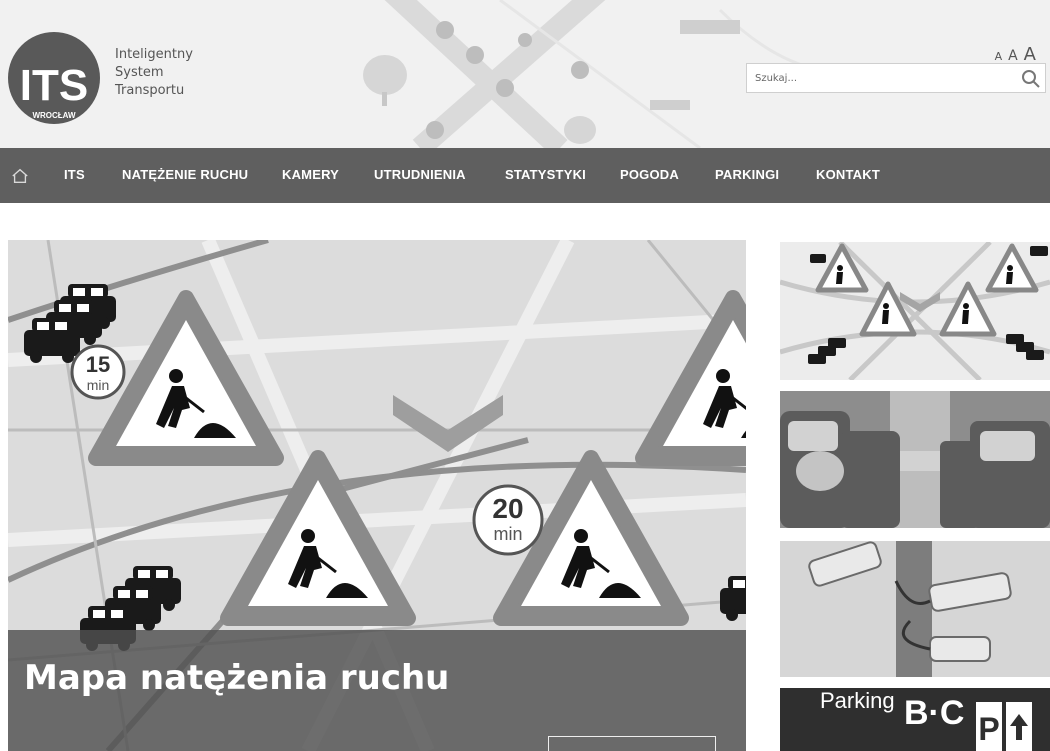 The width and height of the screenshot is (1050, 751). Describe the element at coordinates (877, 78) in the screenshot. I see `search-input` at that location.